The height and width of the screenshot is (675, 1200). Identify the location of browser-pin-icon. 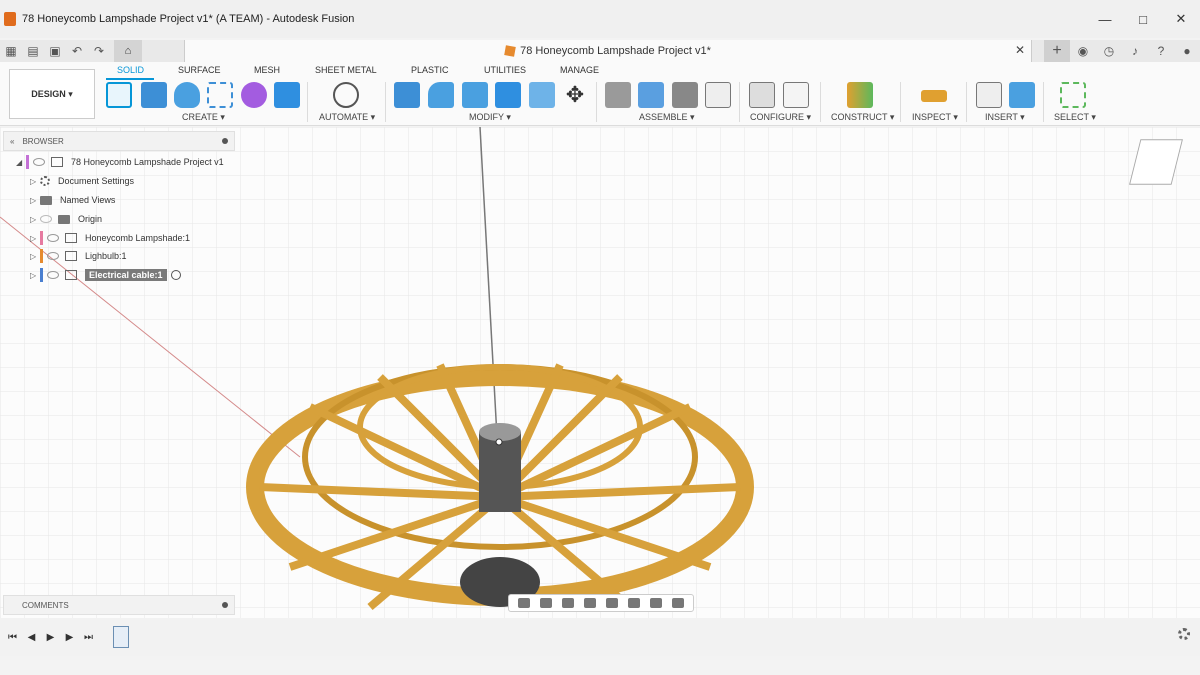
(225, 141).